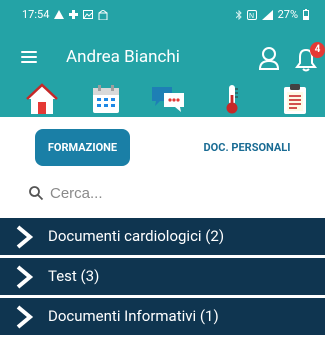 The image size is (325, 341). I want to click on user-icon, so click(269, 58).